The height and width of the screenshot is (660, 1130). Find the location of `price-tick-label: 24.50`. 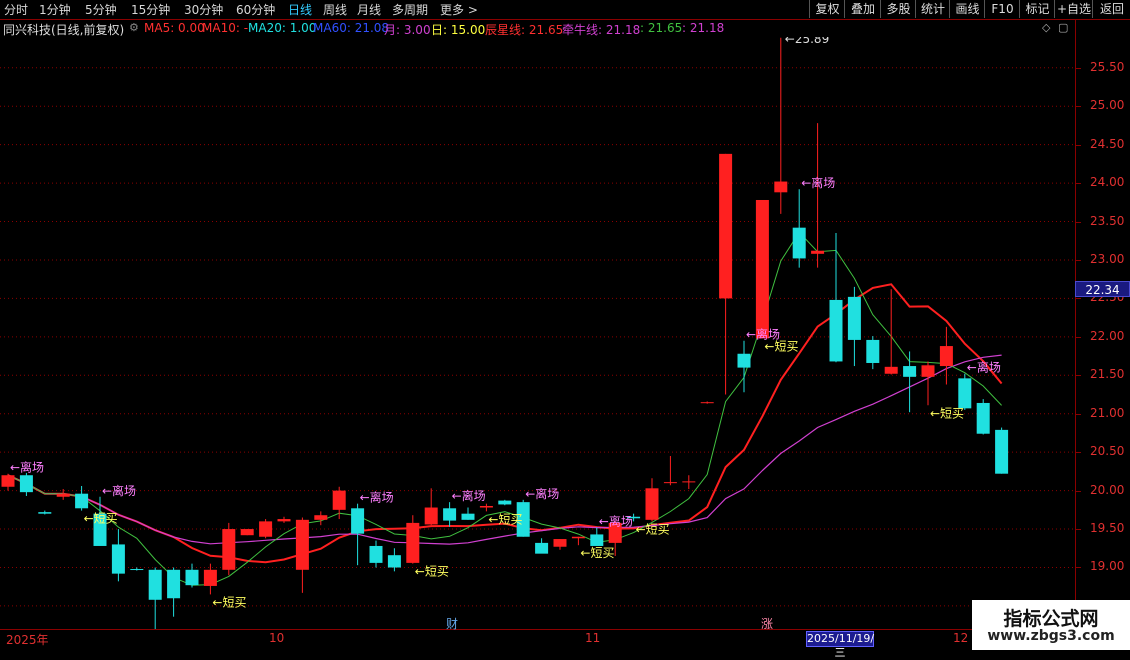

price-tick-label: 24.50 is located at coordinates (1107, 143).